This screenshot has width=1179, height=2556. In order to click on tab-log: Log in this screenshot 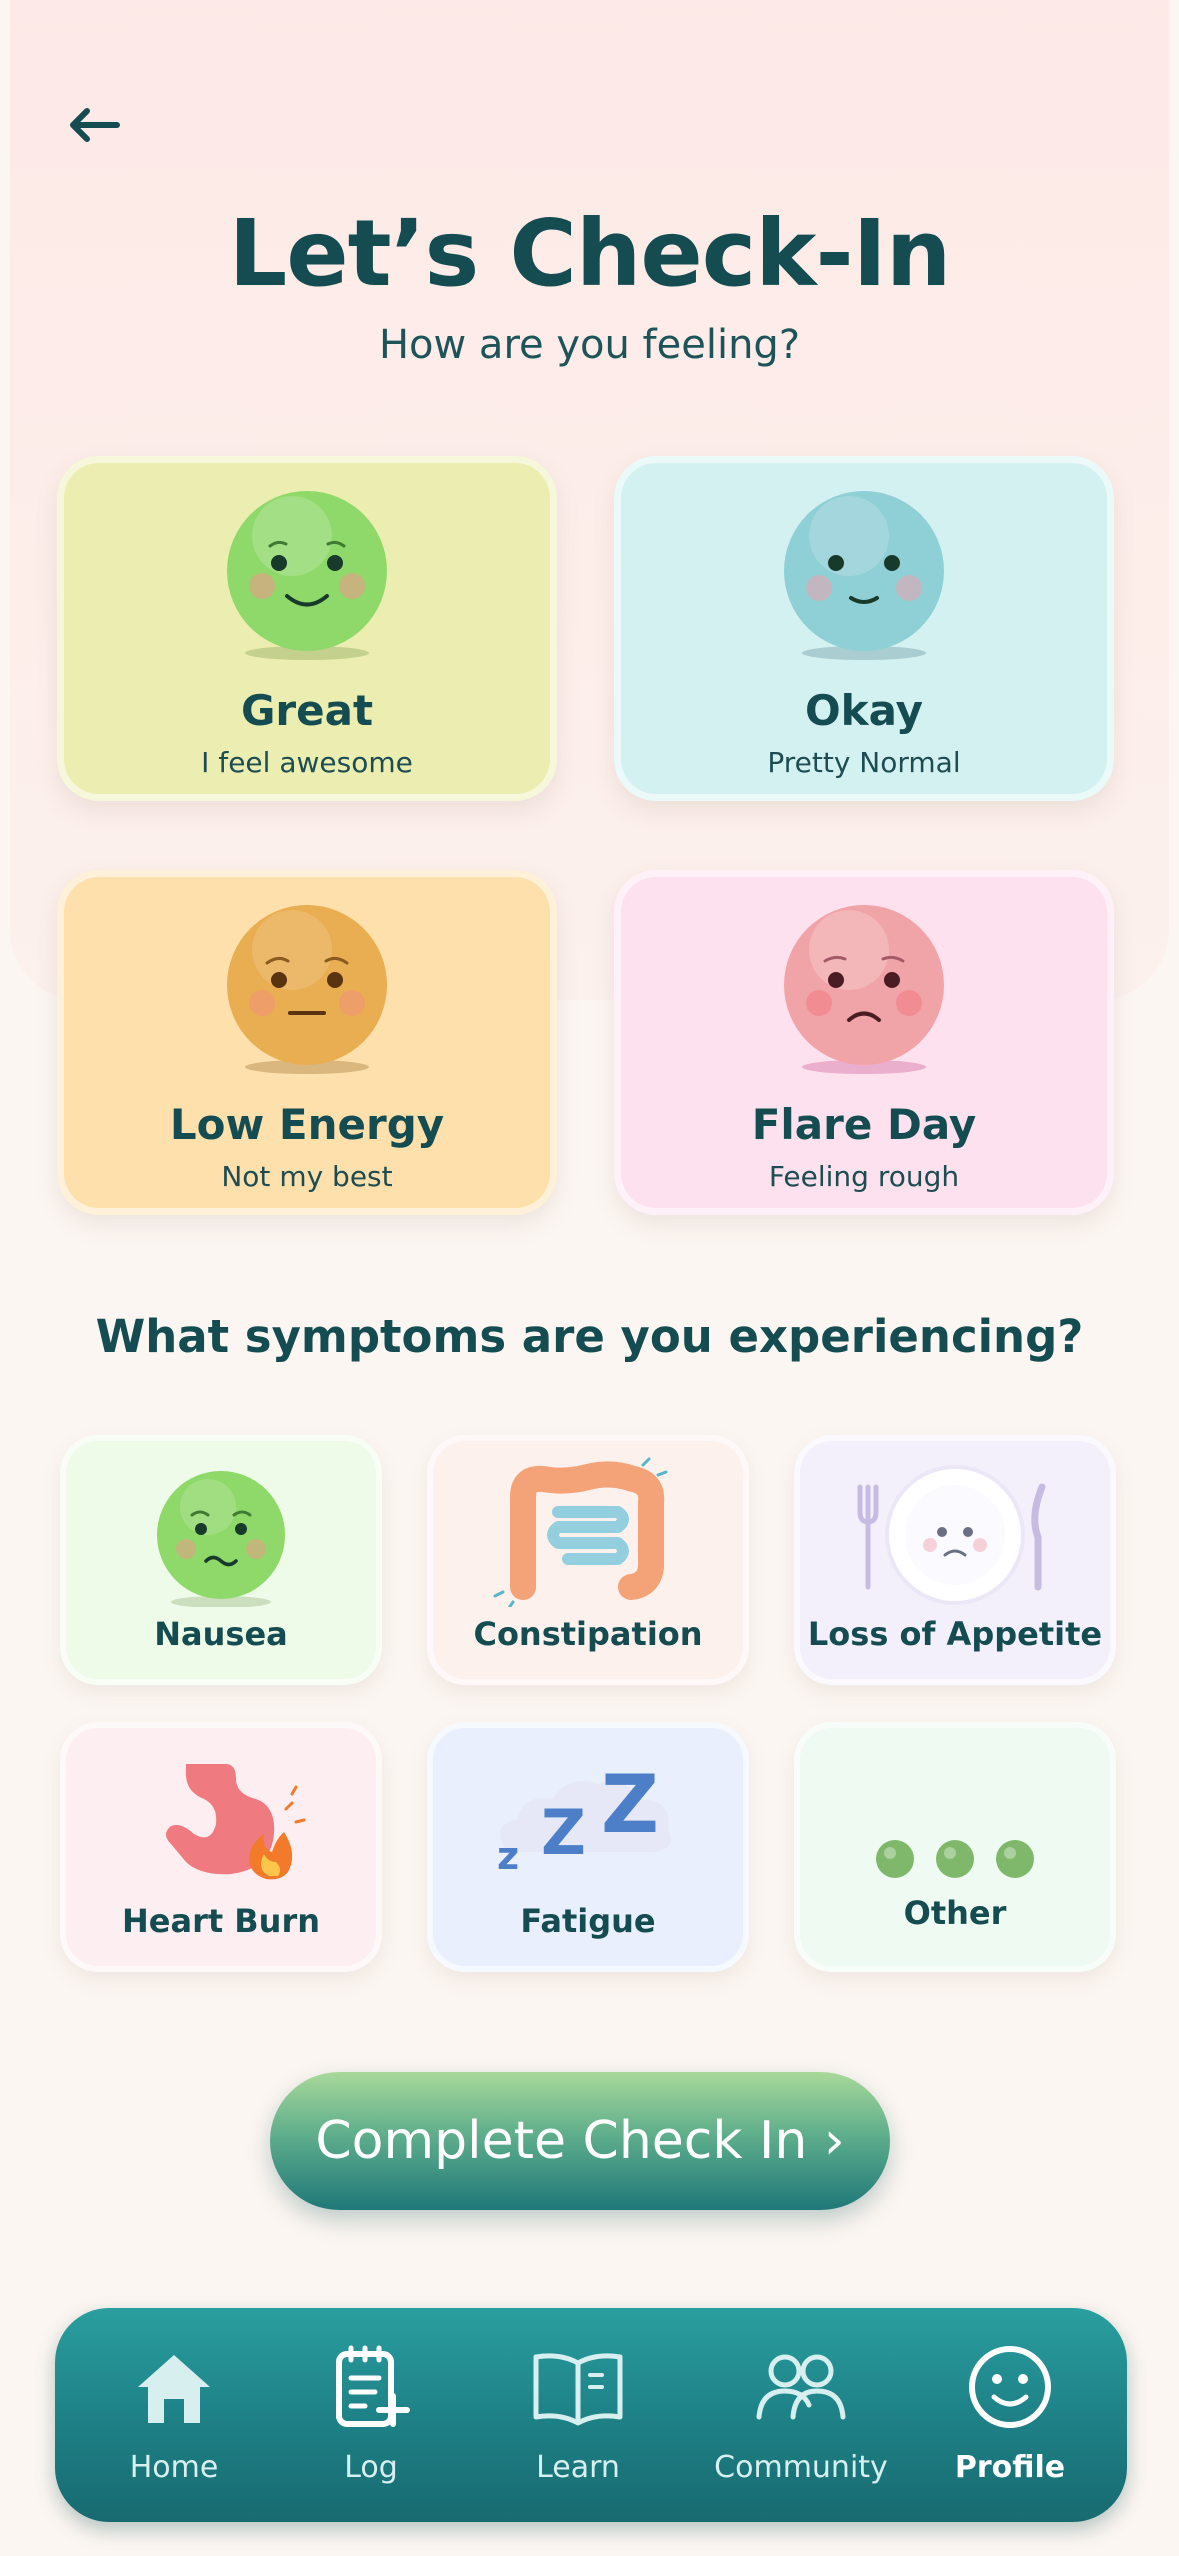, I will do `click(371, 2415)`.